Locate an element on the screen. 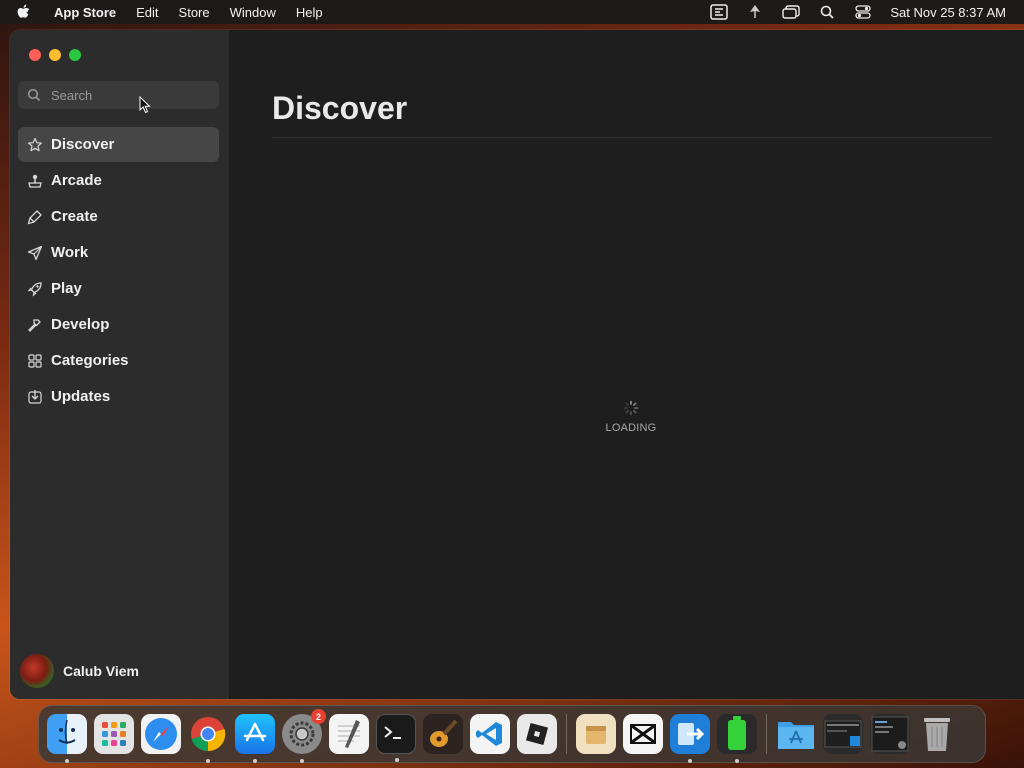  dock-chrome-icon is located at coordinates (208, 738).